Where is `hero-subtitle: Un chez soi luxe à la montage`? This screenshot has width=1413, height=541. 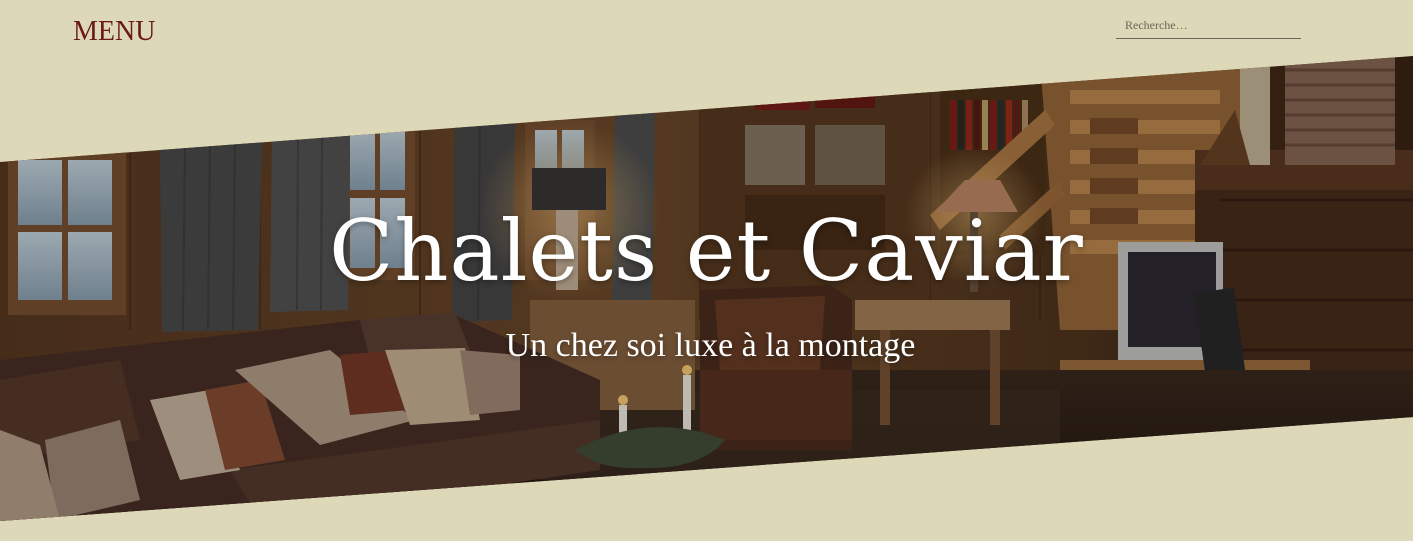 hero-subtitle: Un chez soi luxe à la montage is located at coordinates (710, 345).